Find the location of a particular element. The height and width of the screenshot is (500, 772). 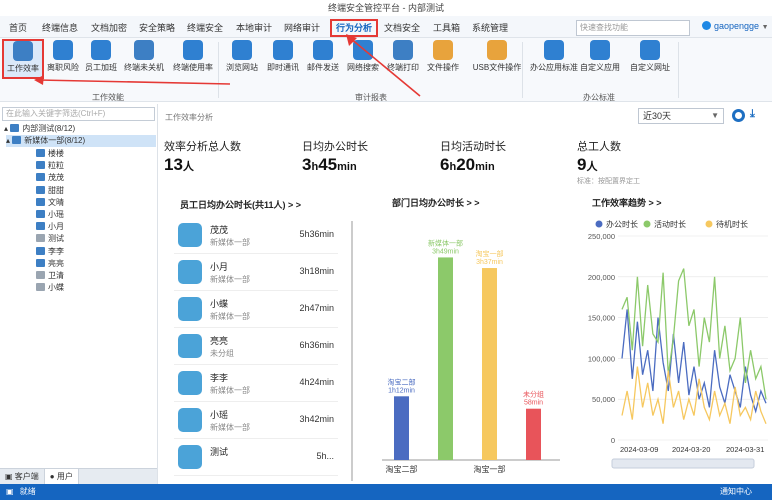

tree-member: 小月 is located at coordinates (50, 227).